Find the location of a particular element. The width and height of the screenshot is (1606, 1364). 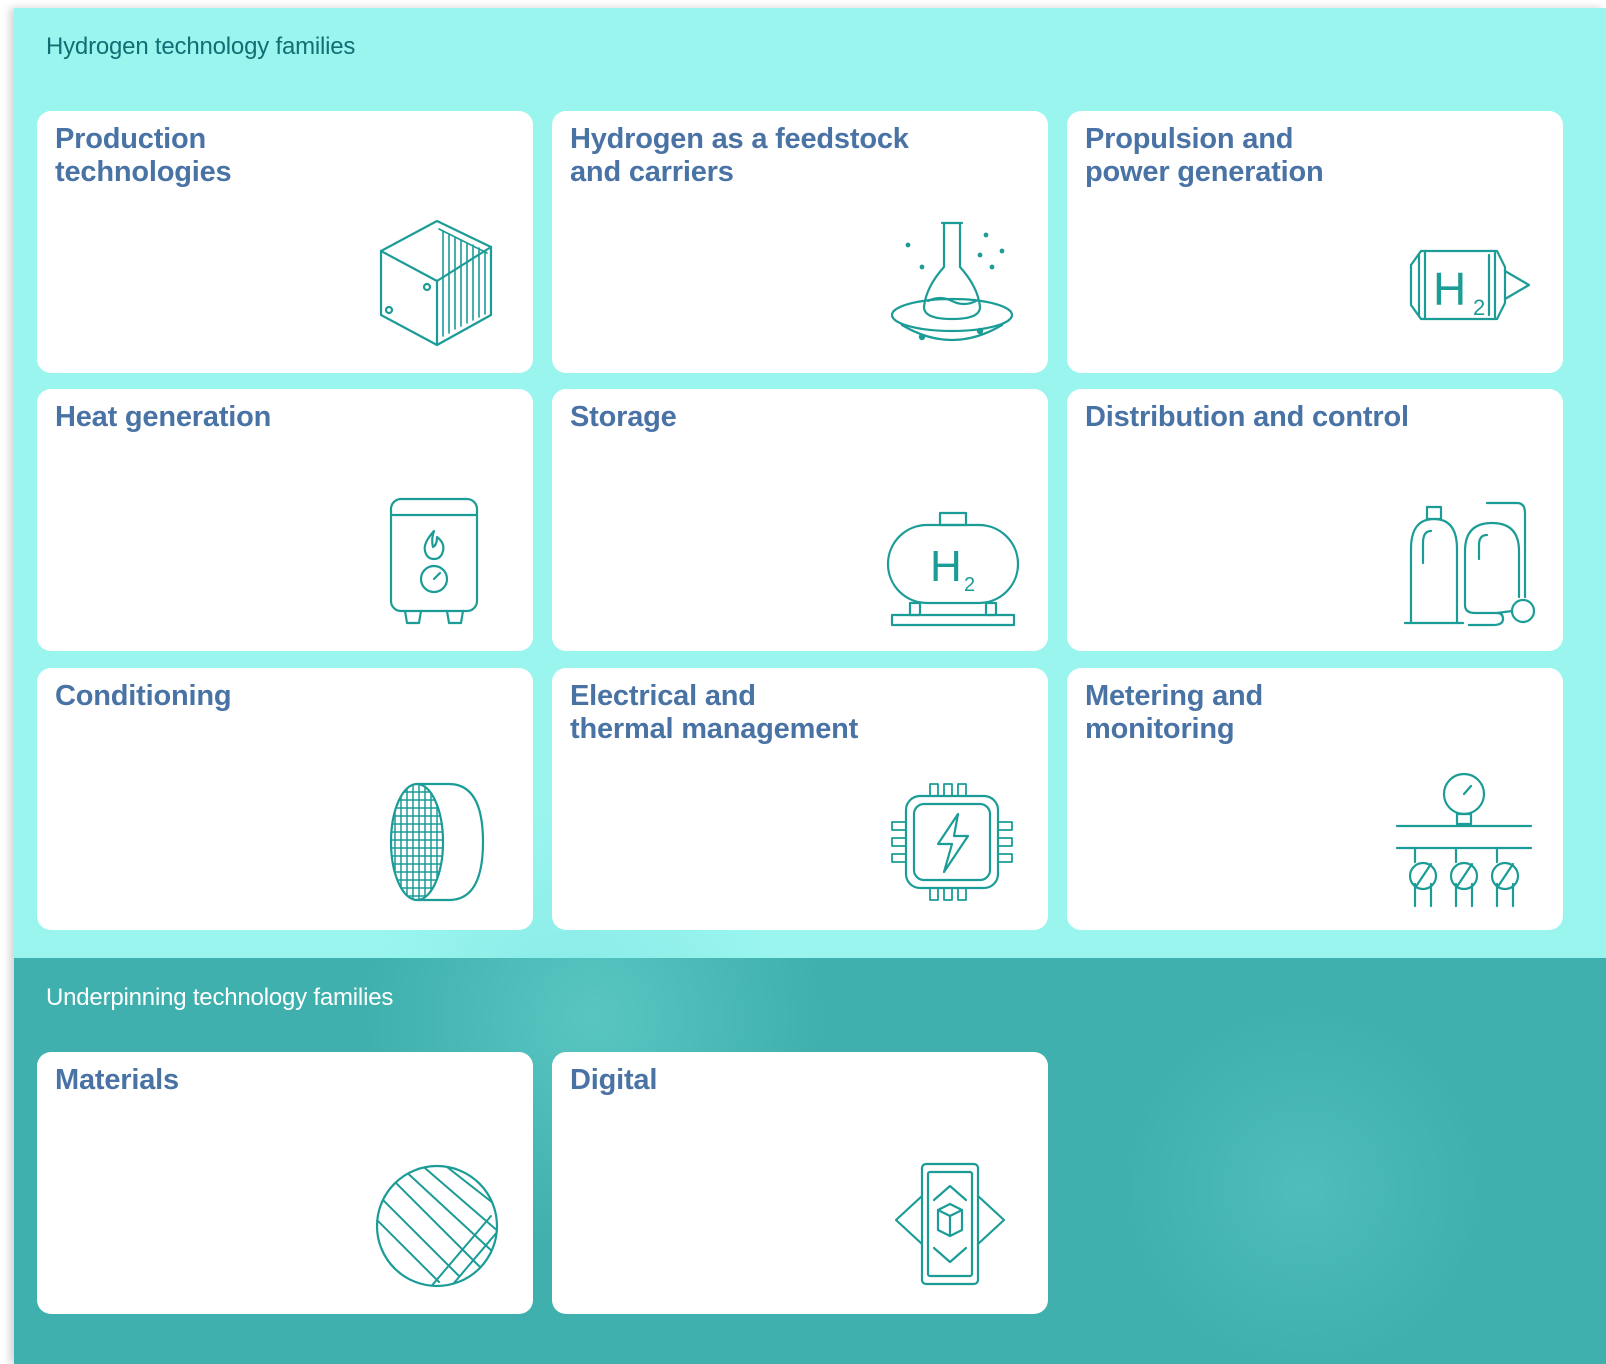

card-title: Heat generation is located at coordinates (163, 417).